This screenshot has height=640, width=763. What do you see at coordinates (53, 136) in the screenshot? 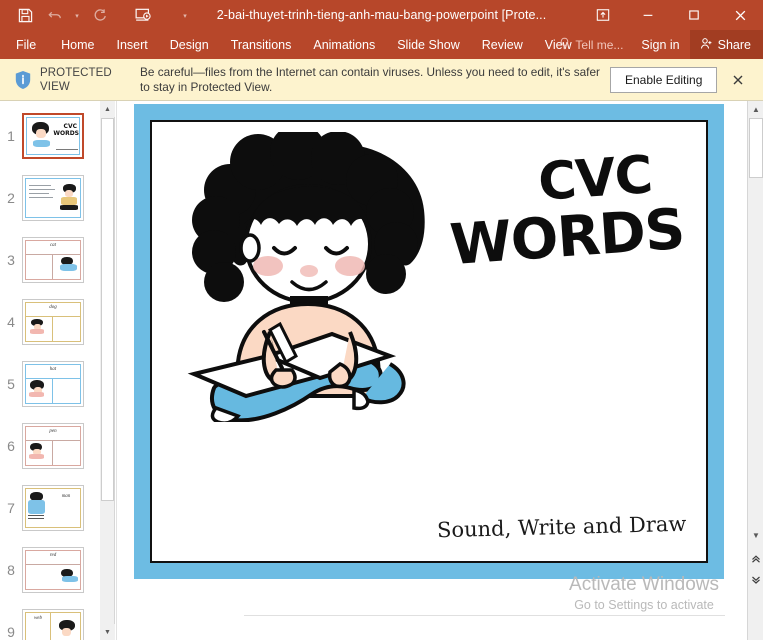
I see `thumbnail-image: CVC WORDS` at bounding box center [53, 136].